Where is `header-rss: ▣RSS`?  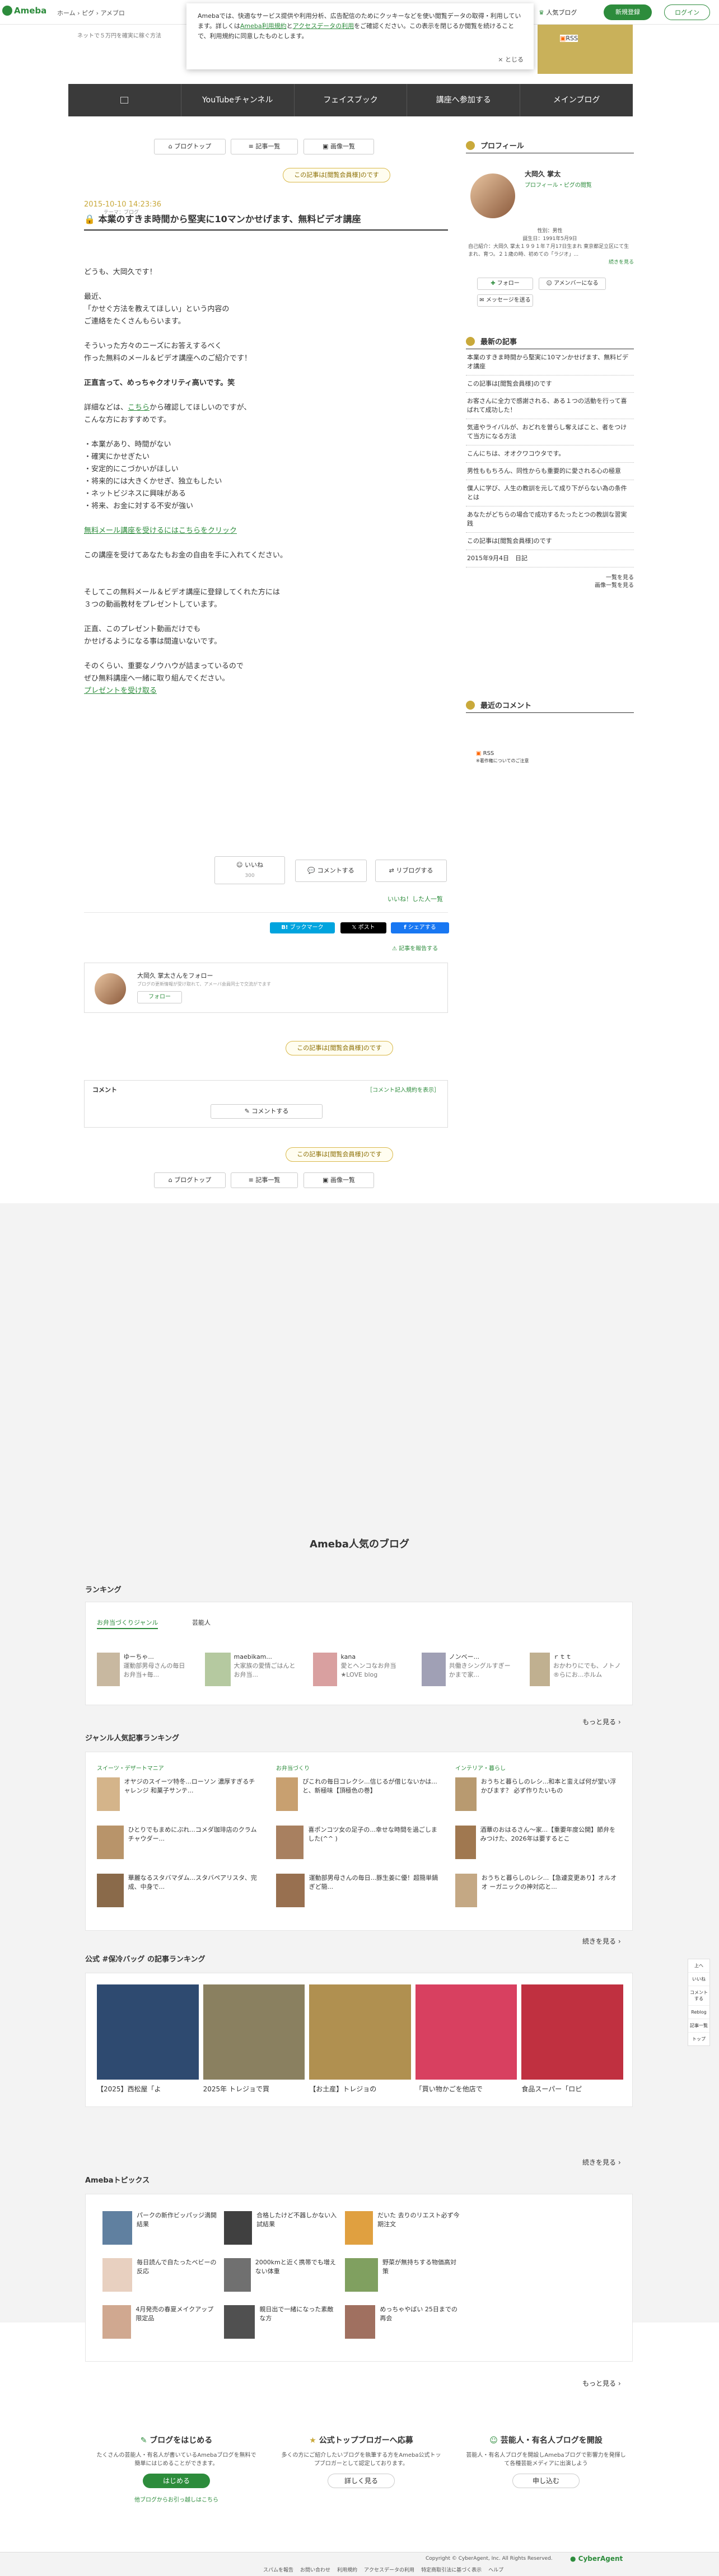
header-rss: ▣RSS is located at coordinates (569, 38).